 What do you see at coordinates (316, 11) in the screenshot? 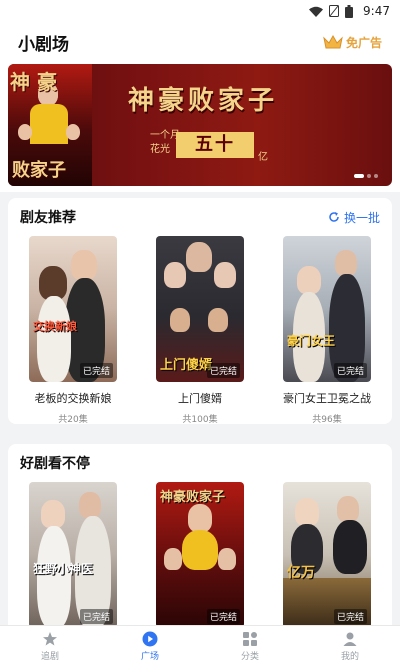
I see `wifi-icon` at bounding box center [316, 11].